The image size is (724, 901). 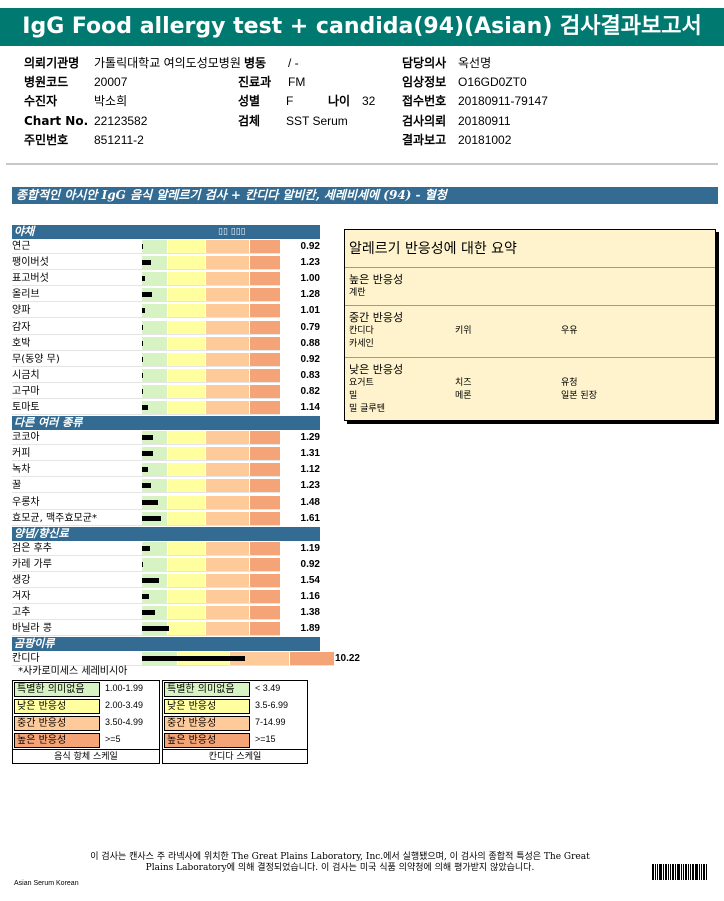 I want to click on divider, so click(x=362, y=164).